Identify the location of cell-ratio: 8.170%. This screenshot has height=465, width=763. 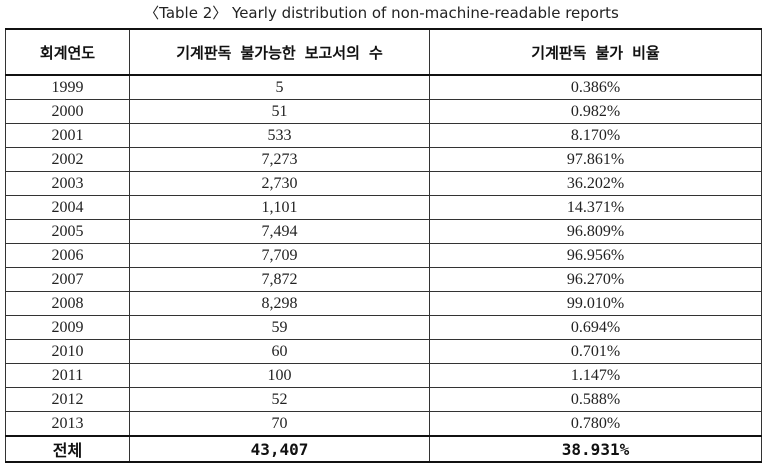
(595, 135).